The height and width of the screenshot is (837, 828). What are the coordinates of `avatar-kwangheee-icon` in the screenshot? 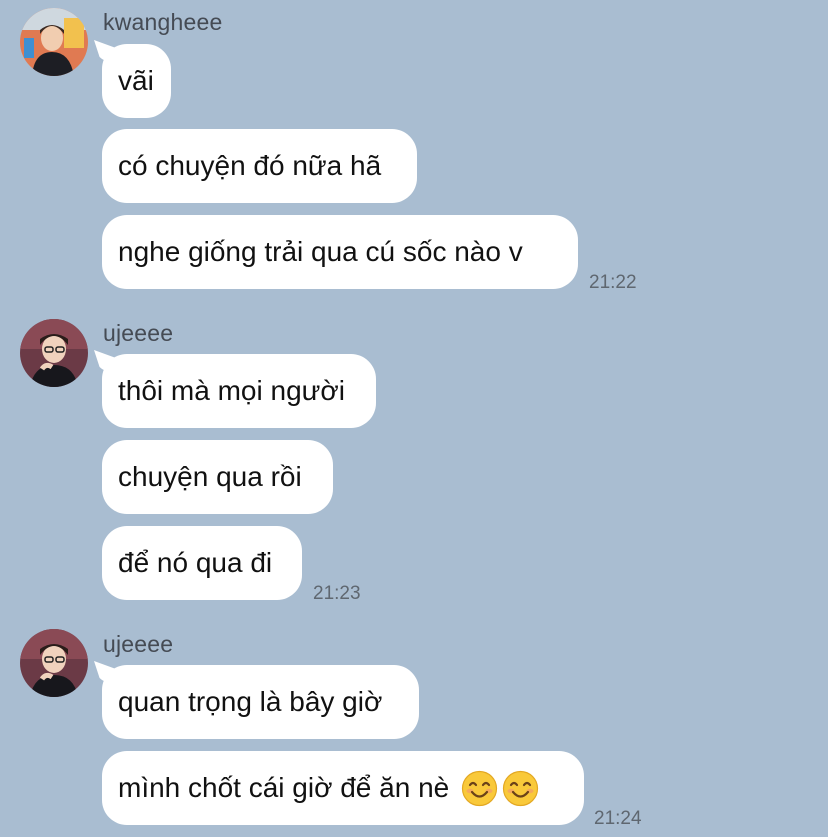 It's located at (54, 42).